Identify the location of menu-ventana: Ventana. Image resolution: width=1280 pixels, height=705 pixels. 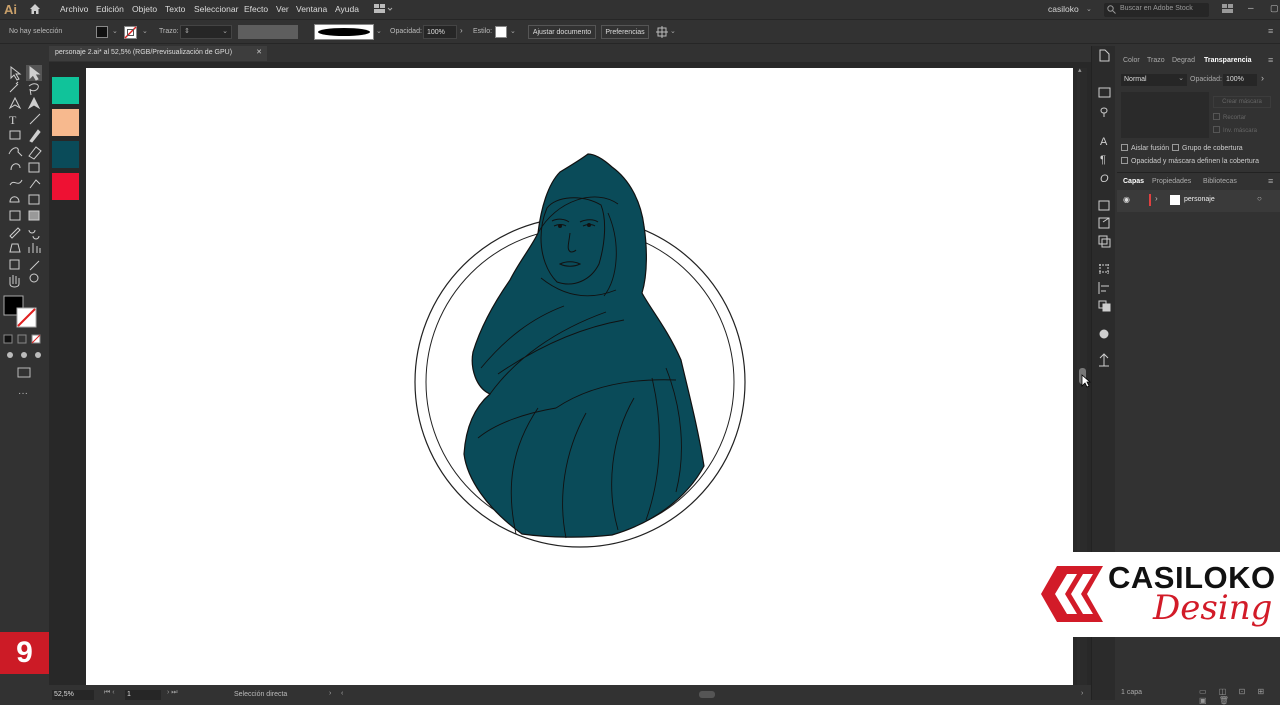
(311, 9).